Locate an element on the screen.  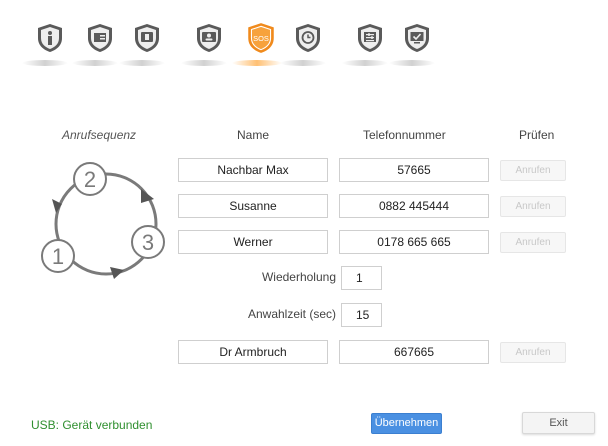
dial-time-label: Anwahlzeit (sec) is located at coordinates (291, 314).